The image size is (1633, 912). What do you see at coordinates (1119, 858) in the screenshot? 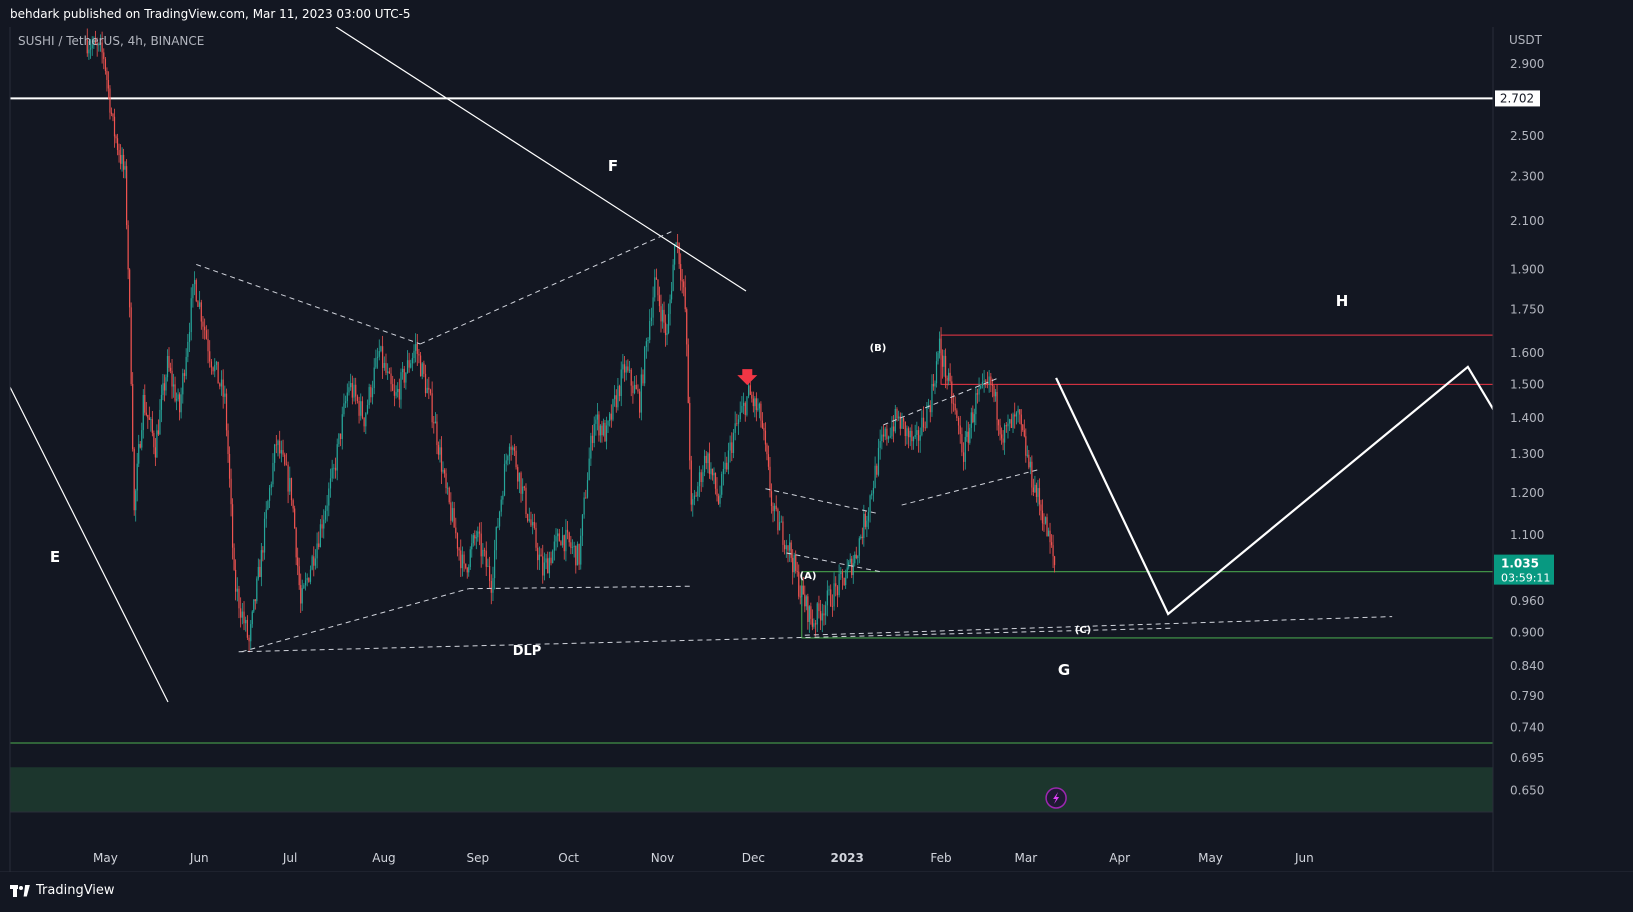
I see `x-tick-label: Apr` at bounding box center [1119, 858].